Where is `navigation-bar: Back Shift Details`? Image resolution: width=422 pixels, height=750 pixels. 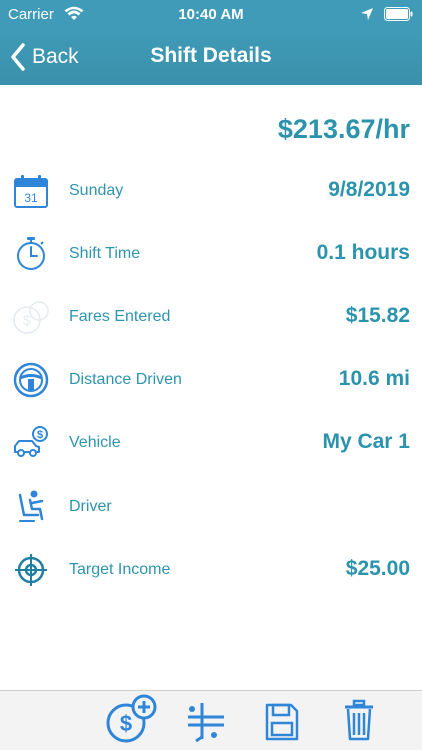 navigation-bar: Back Shift Details is located at coordinates (211, 57).